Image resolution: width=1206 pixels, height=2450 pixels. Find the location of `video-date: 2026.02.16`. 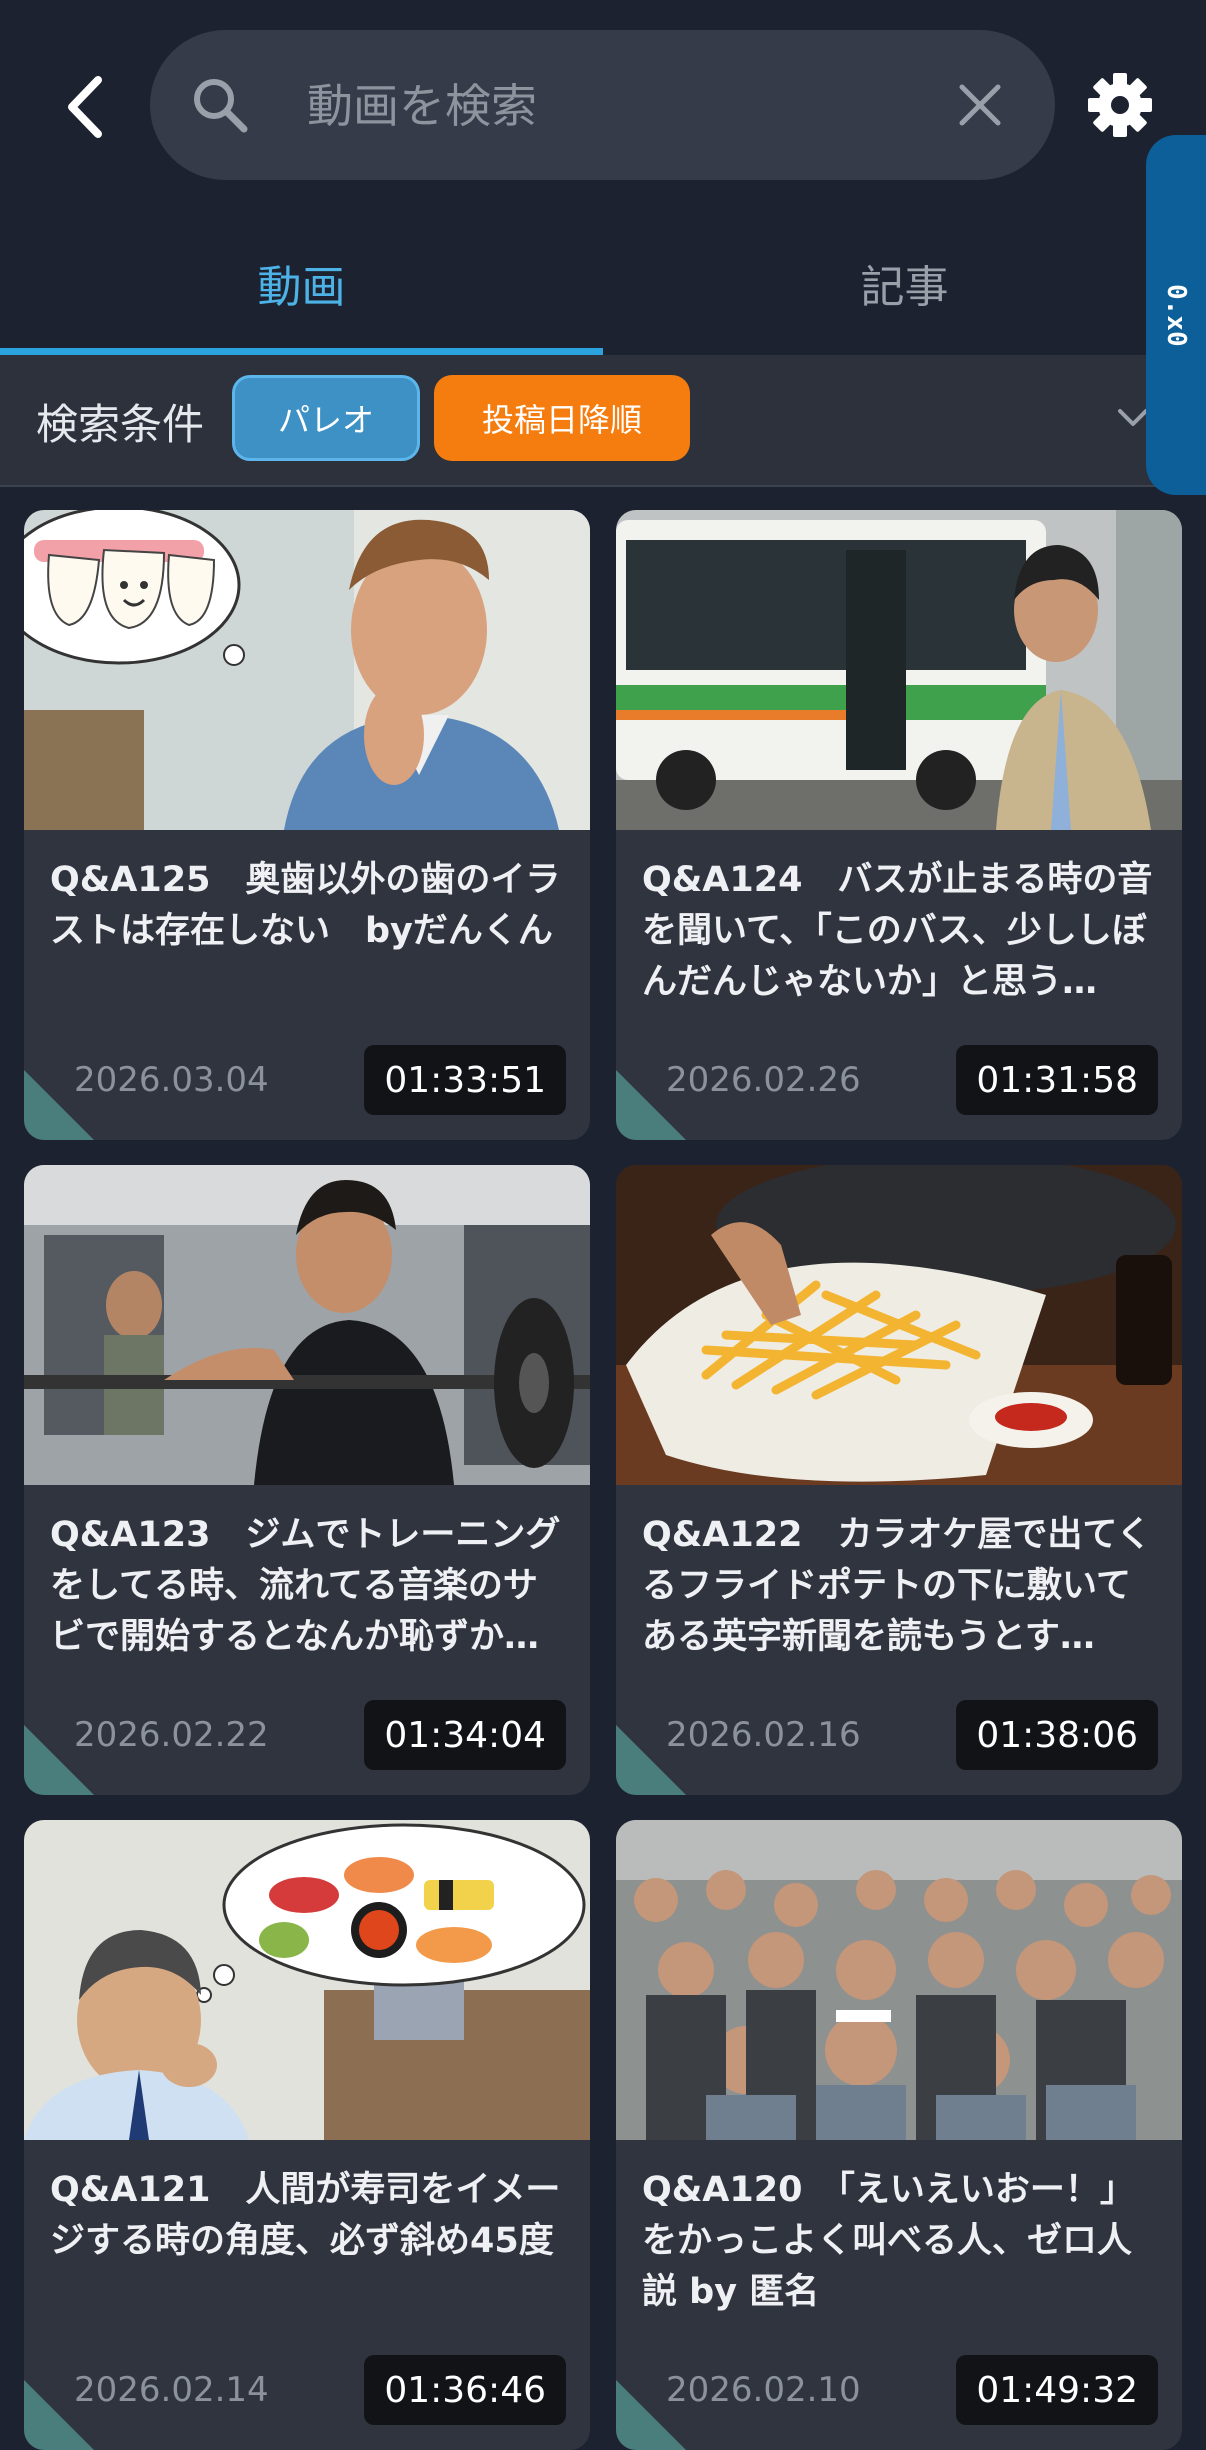

video-date: 2026.02.16 is located at coordinates (763, 1735).